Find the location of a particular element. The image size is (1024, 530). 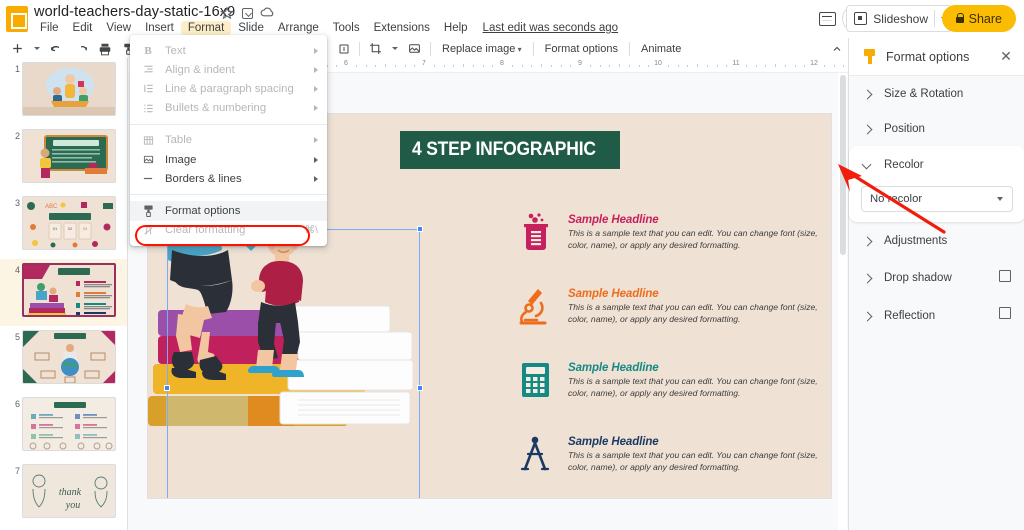

panel-section-drop-shadow: Drop shadow is located at coordinates (936, 277).